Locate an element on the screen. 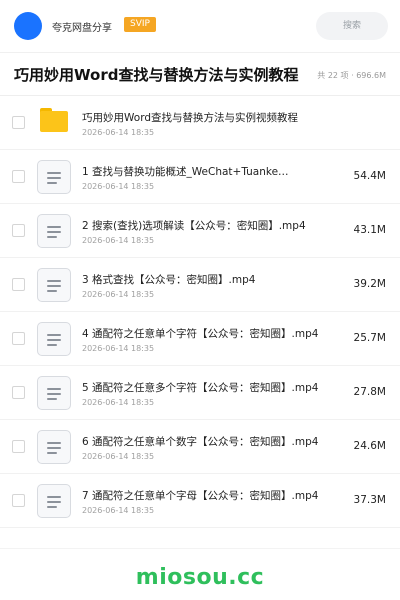 The width and height of the screenshot is (400, 600). item-name: 6 通配符之任意单个数字【公众号：密知圈】.mp4 is located at coordinates (200, 442).